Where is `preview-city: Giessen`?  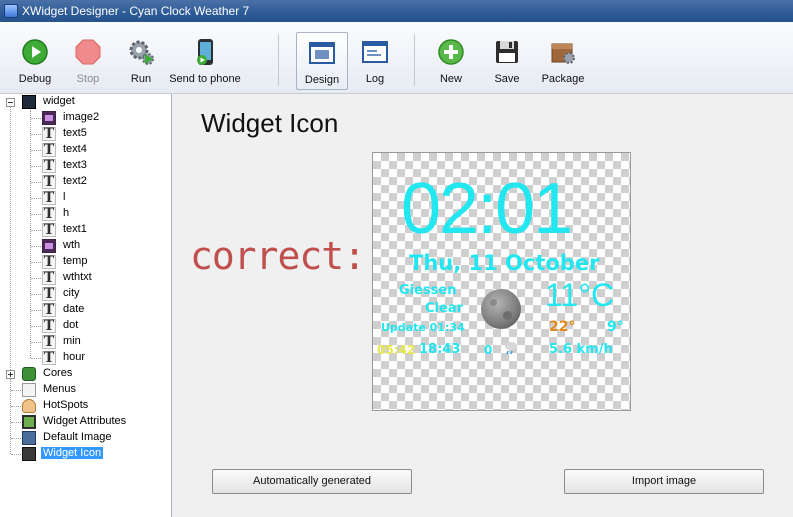 preview-city: Giessen is located at coordinates (428, 290).